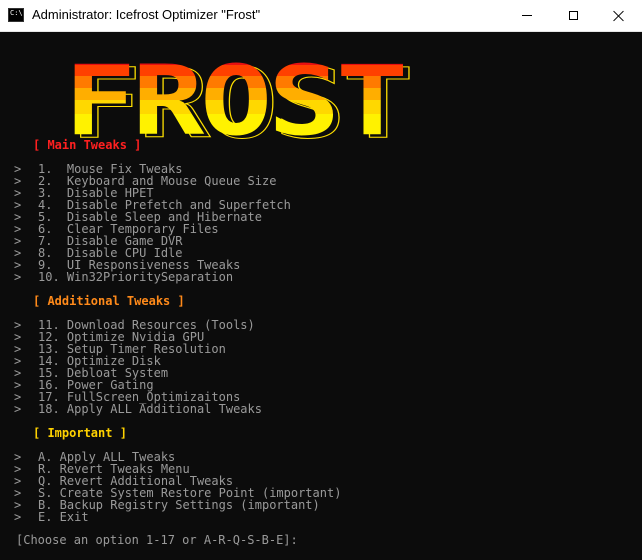 This screenshot has height=560, width=642. Describe the element at coordinates (372, 101) in the screenshot. I see `logo-letter: T` at that location.